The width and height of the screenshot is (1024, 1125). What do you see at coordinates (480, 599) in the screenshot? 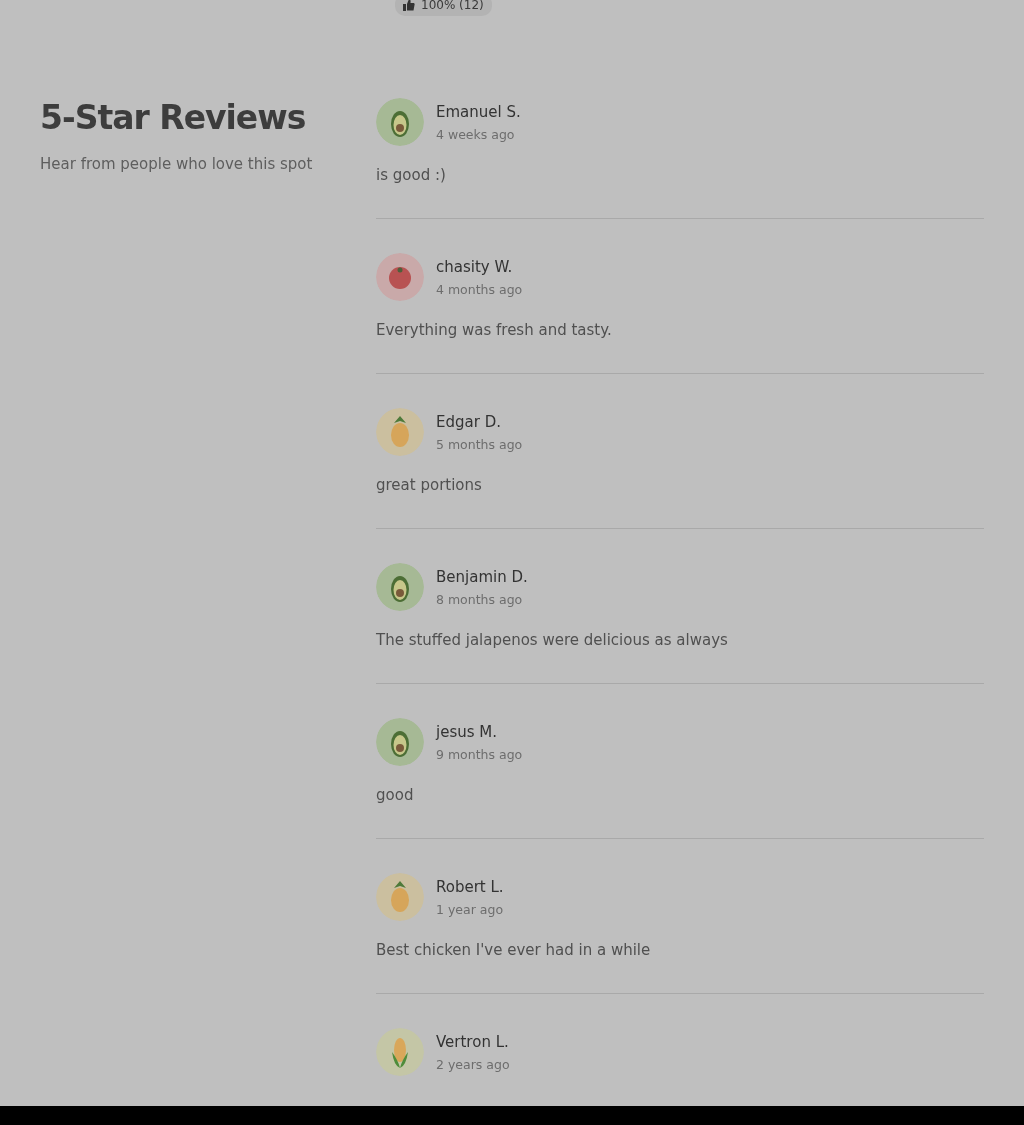
I see `review-date: 8 months ago` at bounding box center [480, 599].